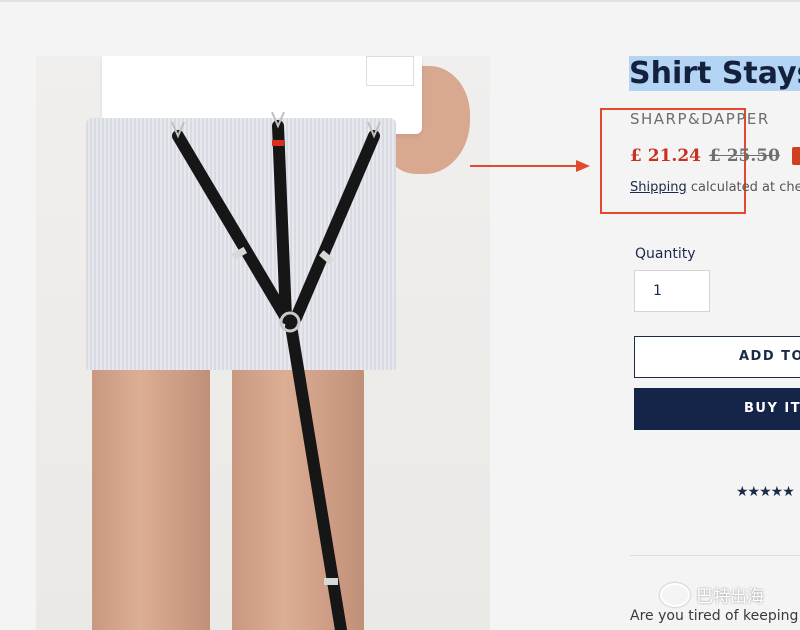 The image size is (800, 630). I want to click on shipping-link: Shipping, so click(658, 187).